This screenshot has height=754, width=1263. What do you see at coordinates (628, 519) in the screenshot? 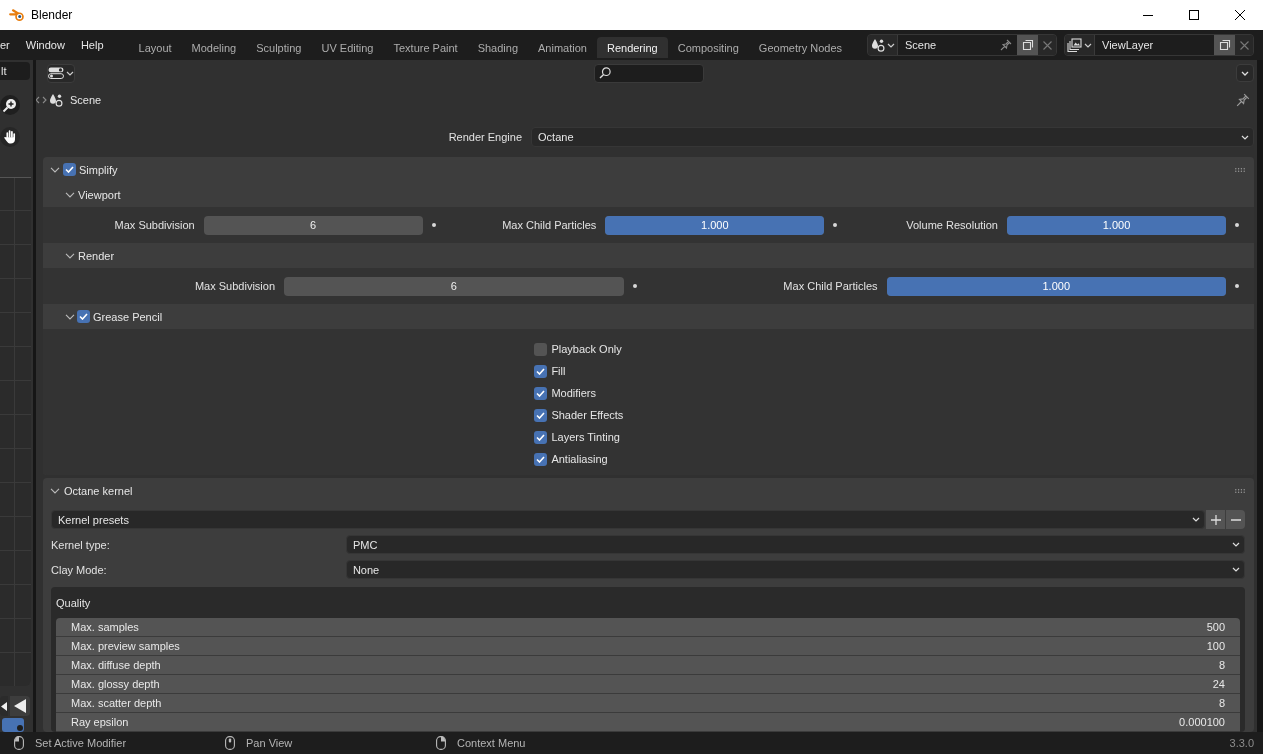
I see `presets-menu: Kernel presets` at bounding box center [628, 519].